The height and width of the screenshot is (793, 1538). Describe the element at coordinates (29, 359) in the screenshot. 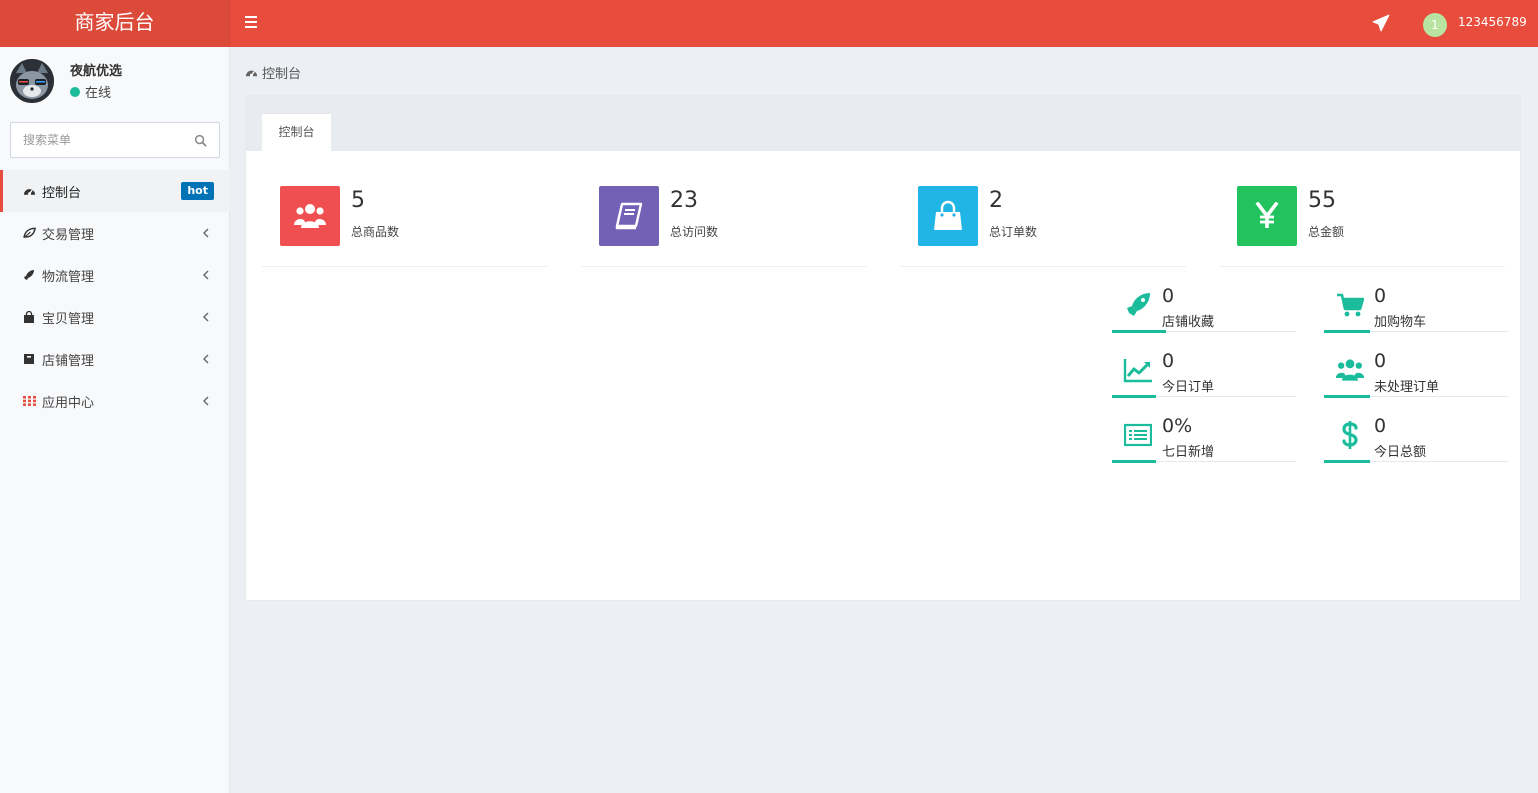

I see `archive-icon` at that location.